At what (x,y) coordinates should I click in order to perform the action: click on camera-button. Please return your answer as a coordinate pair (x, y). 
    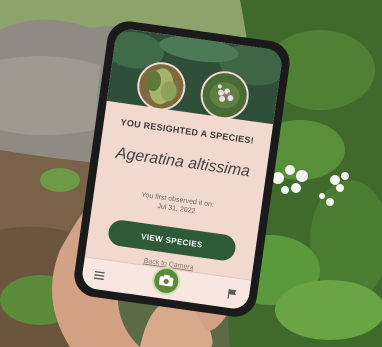
    Looking at the image, I should click on (166, 281).